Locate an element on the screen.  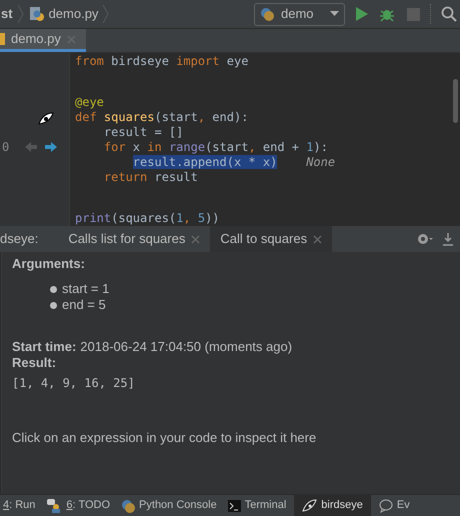
back-arrow-icon is located at coordinates (31, 147).